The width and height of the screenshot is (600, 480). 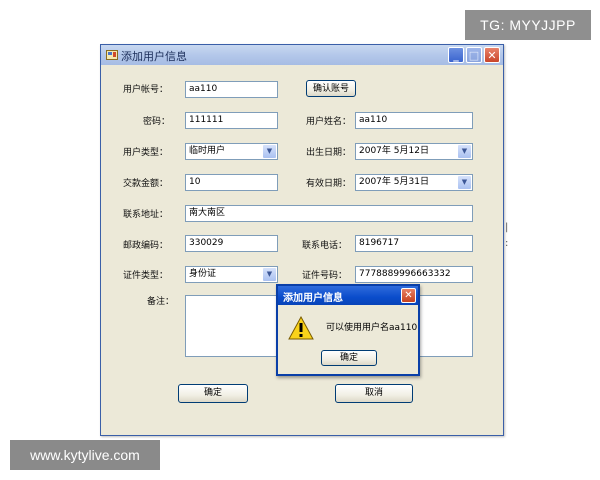 What do you see at coordinates (414, 274) in the screenshot?
I see `id-number-input: 7778889996663332` at bounding box center [414, 274].